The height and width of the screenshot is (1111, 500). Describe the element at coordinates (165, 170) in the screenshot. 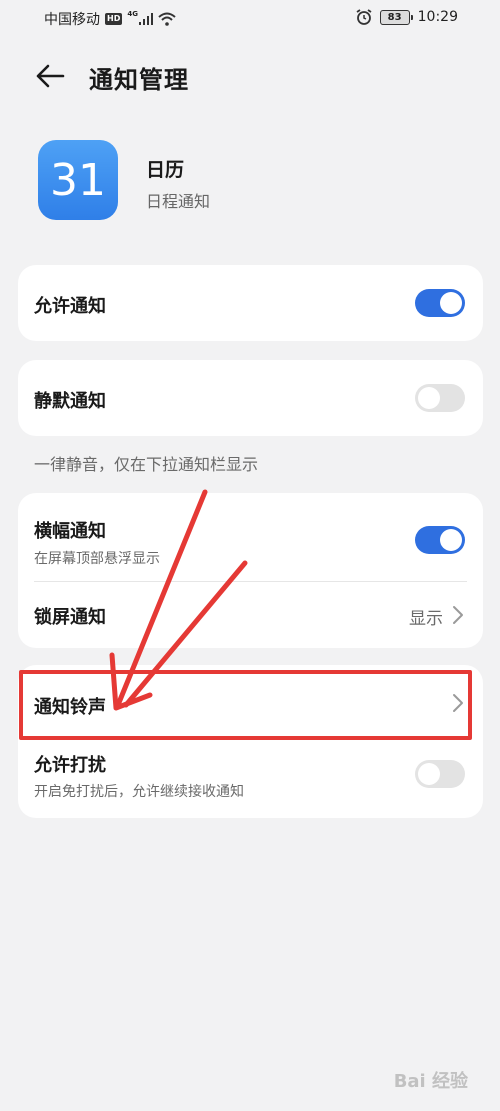

I see `app-name: 日历` at that location.